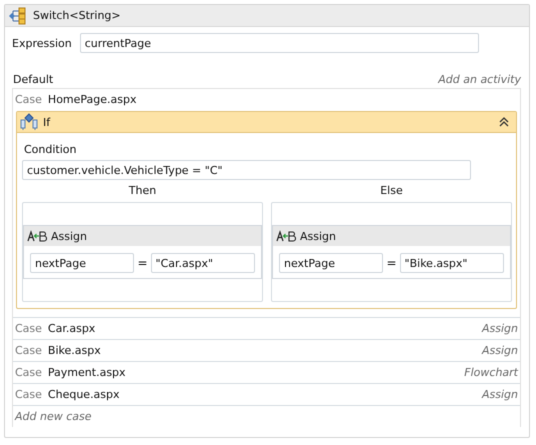 Image resolution: width=536 pixels, height=445 pixels. I want to click on assign-value-field: "Bike.aspx", so click(452, 263).